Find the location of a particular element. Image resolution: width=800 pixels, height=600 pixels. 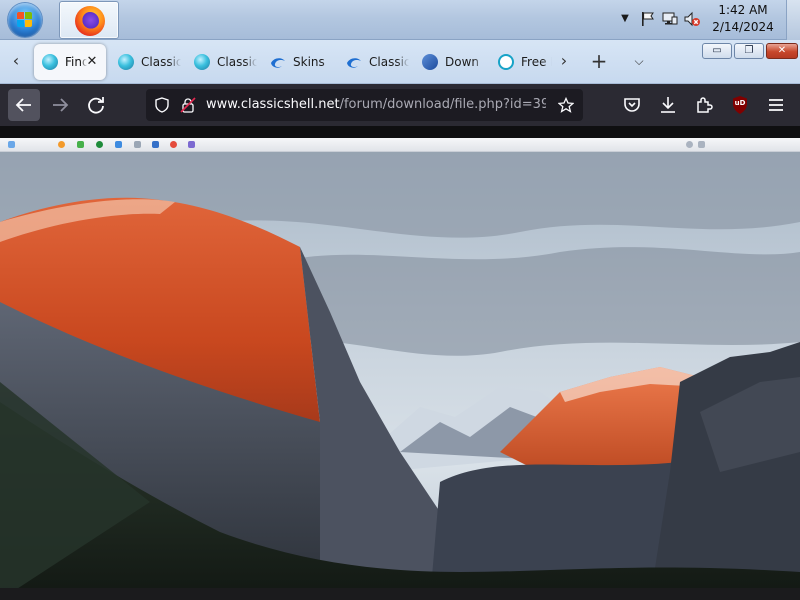

show-desktop-button is located at coordinates (793, 20).